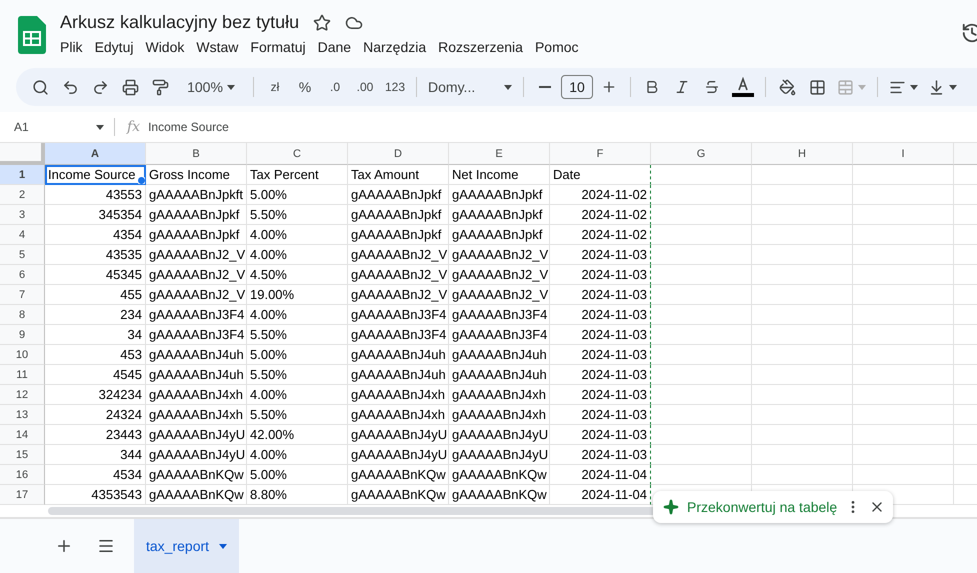 The image size is (977, 573). What do you see at coordinates (95, 315) in the screenshot?
I see `table-cell: 234` at bounding box center [95, 315].